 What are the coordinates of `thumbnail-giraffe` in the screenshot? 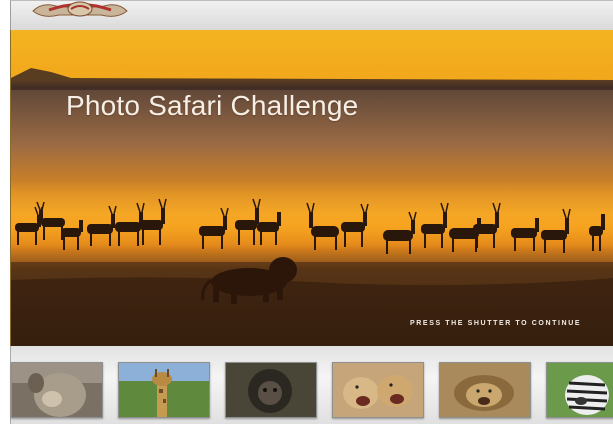 It's located at (164, 390).